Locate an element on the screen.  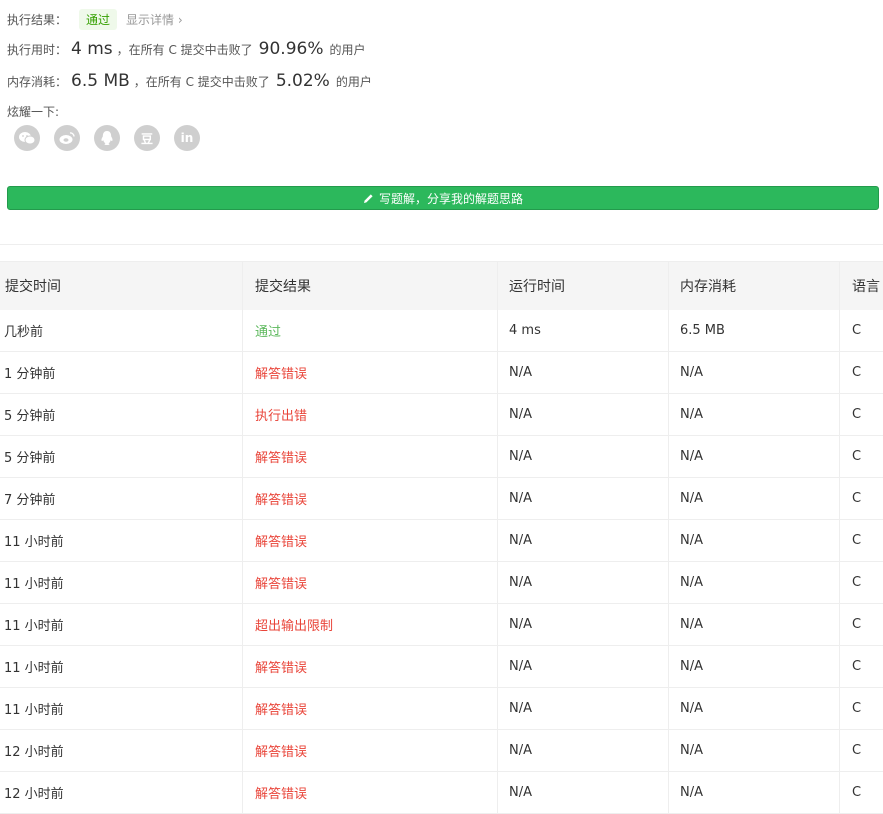
douban-glyph: 豆 is located at coordinates (146, 138).